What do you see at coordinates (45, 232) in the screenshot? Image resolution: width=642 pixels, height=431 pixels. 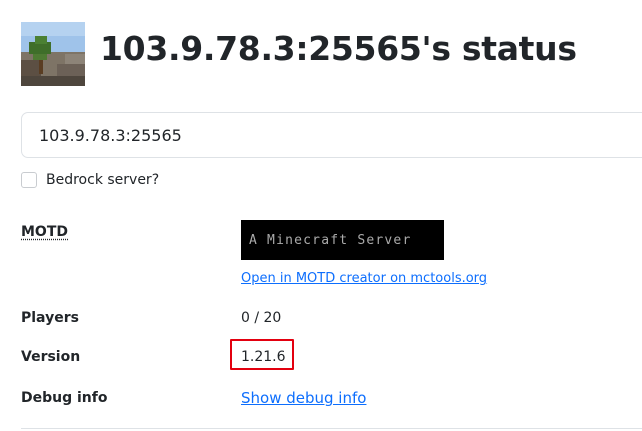 I see `motd-label: MOTD` at bounding box center [45, 232].